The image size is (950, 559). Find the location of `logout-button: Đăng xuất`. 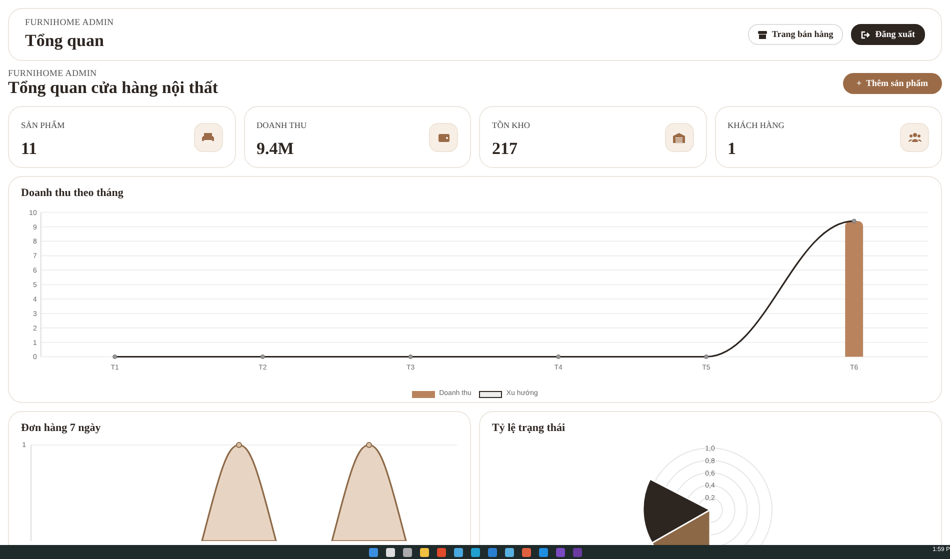

logout-button: Đăng xuất is located at coordinates (888, 35).